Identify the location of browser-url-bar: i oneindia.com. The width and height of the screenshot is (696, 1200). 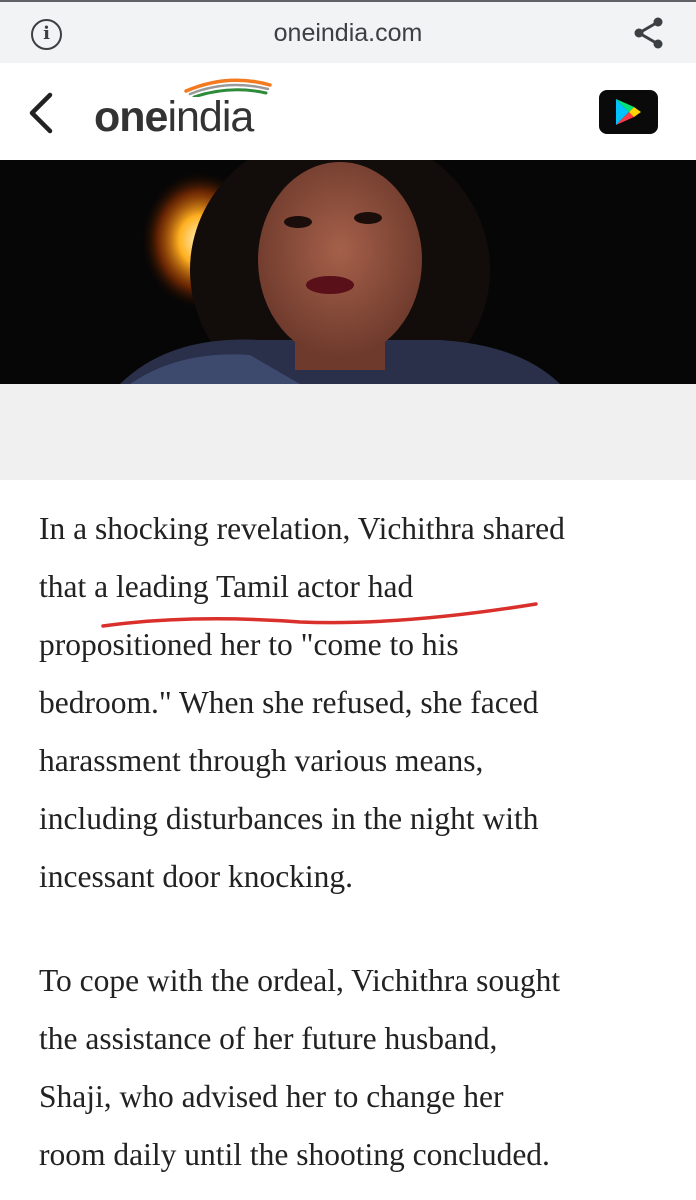
(348, 31).